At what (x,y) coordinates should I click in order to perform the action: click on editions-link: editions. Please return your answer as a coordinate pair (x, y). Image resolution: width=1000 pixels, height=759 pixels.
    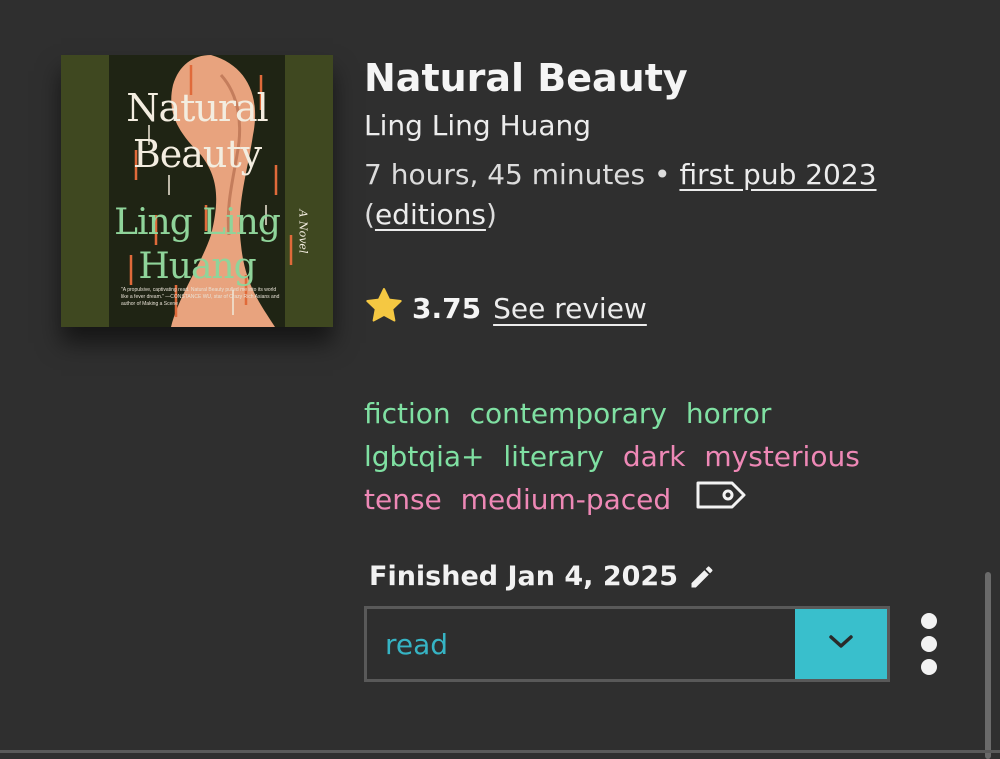
    Looking at the image, I should click on (430, 214).